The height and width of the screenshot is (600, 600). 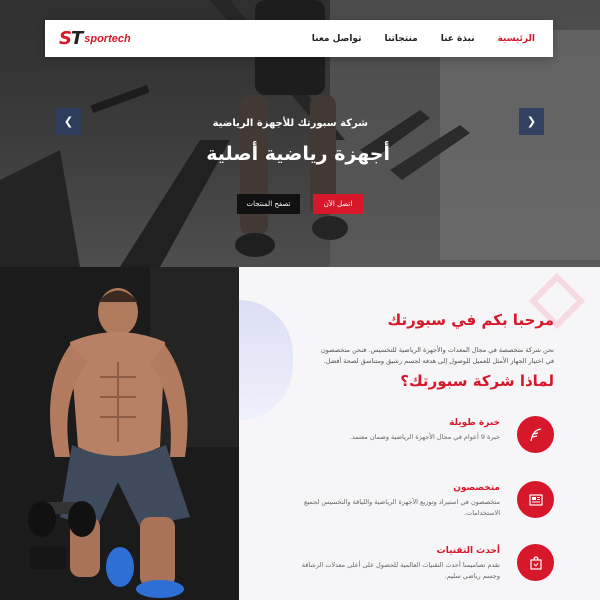 I want to click on hero-subtitle: شركة سبورتك للأجهزة الرياضية, so click(x=290, y=123).